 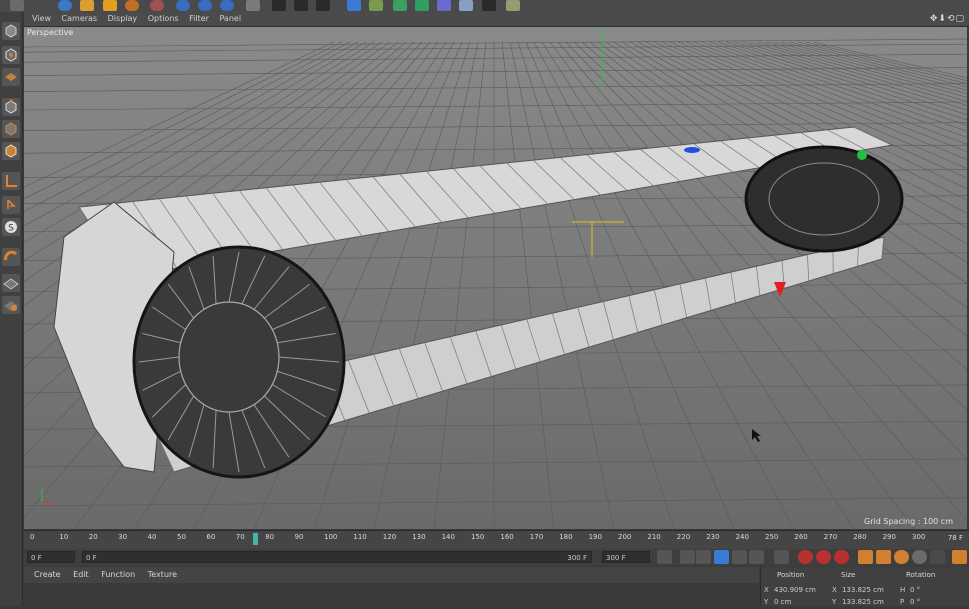 I want to click on rotate-icon, so click(x=132, y=5).